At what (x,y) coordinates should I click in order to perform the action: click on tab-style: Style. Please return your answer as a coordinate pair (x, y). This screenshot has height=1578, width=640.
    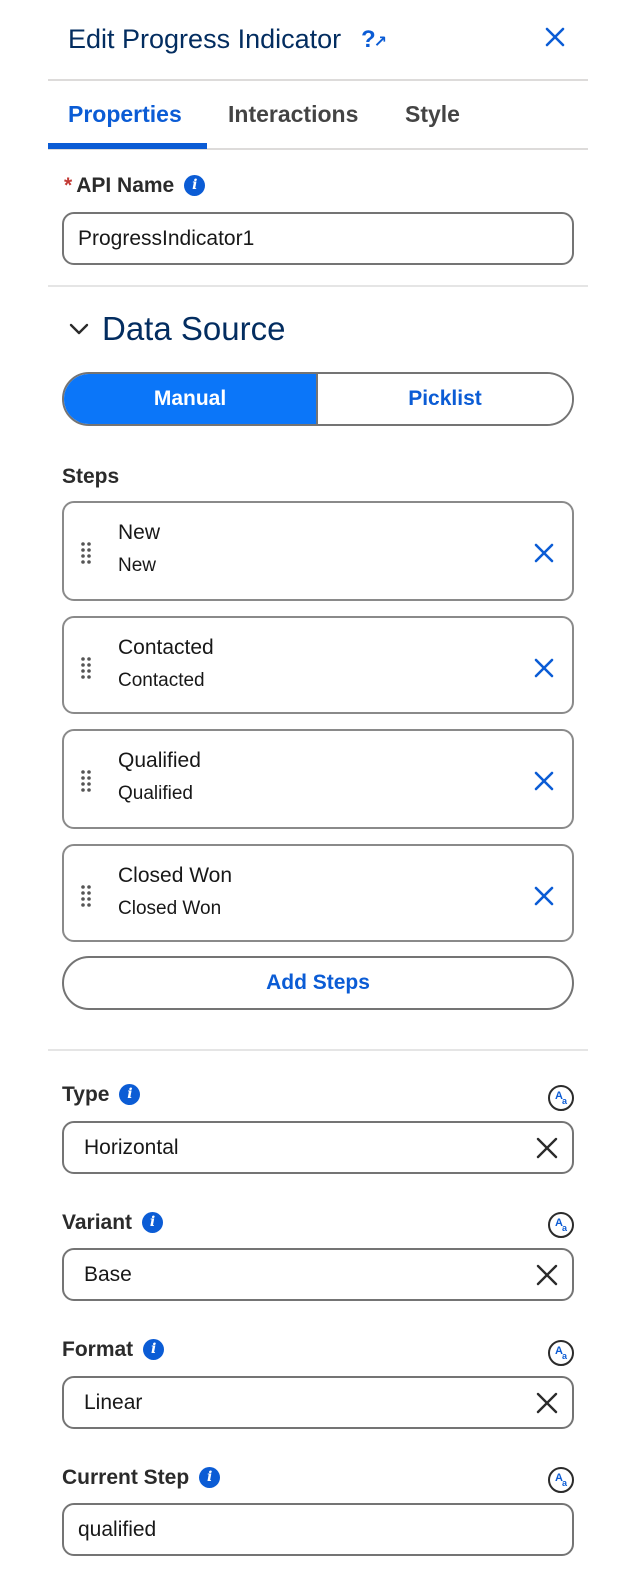
    Looking at the image, I should click on (432, 114).